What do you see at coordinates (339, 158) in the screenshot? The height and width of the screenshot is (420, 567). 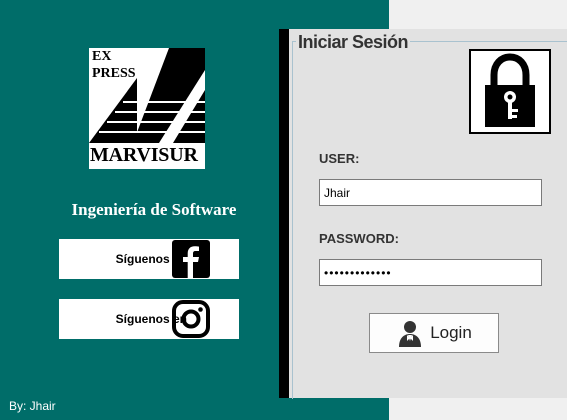 I see `username-label: USER:` at bounding box center [339, 158].